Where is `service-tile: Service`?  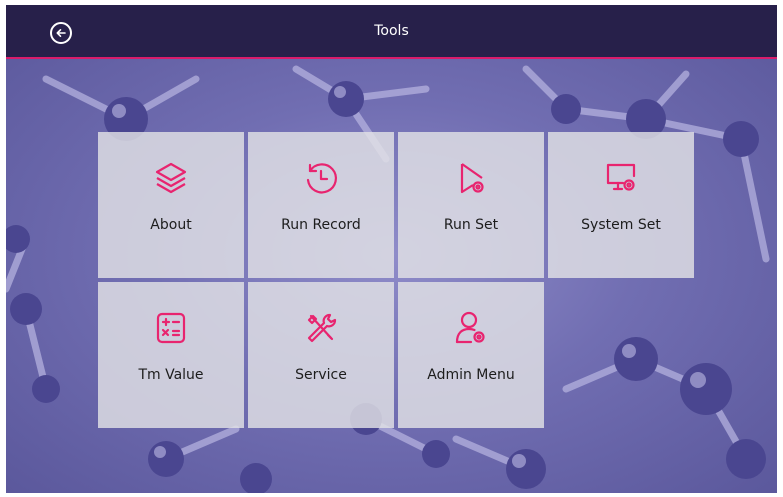 service-tile: Service is located at coordinates (321, 355).